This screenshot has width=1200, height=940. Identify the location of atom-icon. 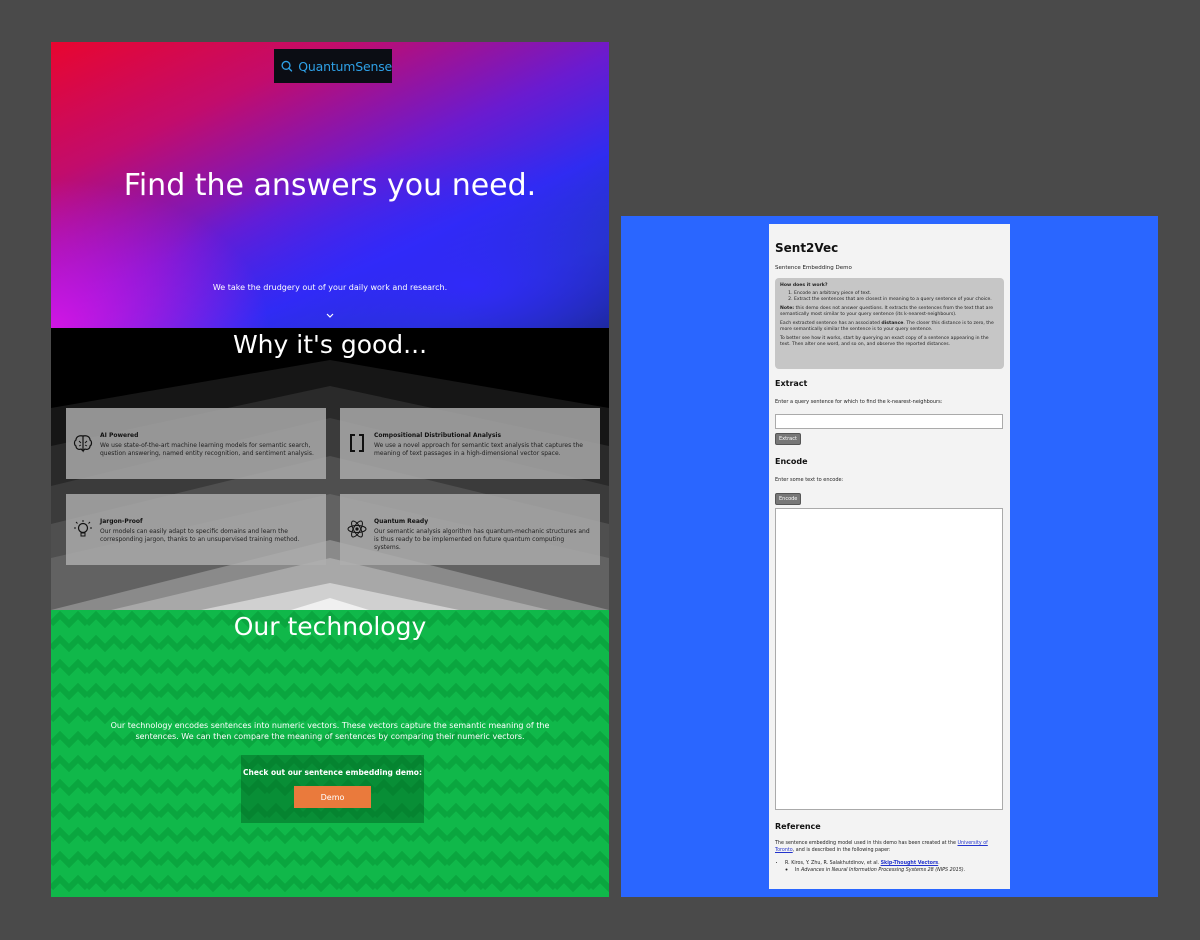
(357, 529).